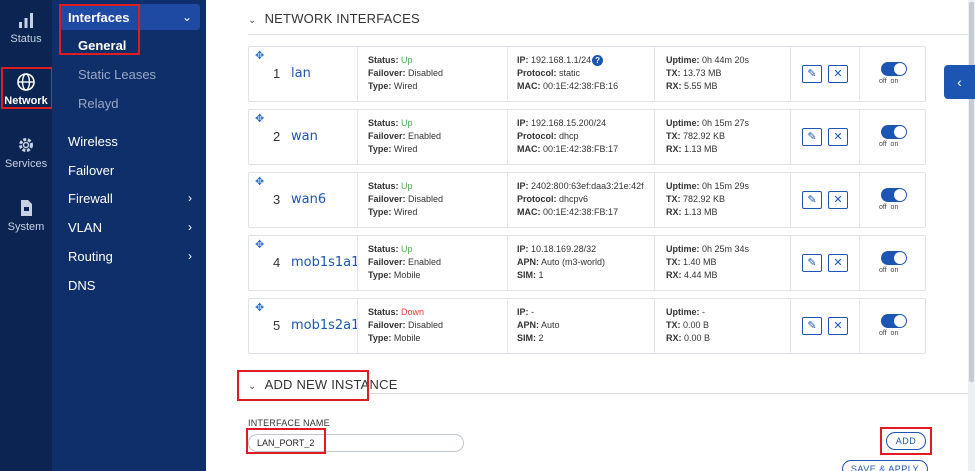 The height and width of the screenshot is (471, 975). I want to click on add-new-instance-title: ⌄ ADD NEW INSTANCE, so click(323, 384).